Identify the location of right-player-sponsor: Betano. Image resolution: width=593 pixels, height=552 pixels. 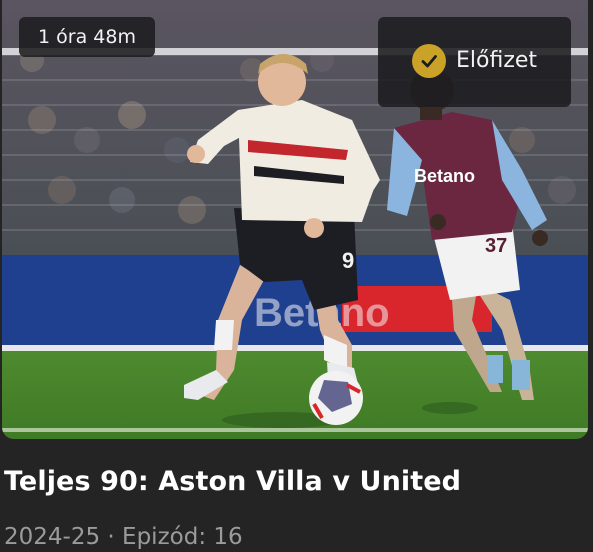
(444, 176).